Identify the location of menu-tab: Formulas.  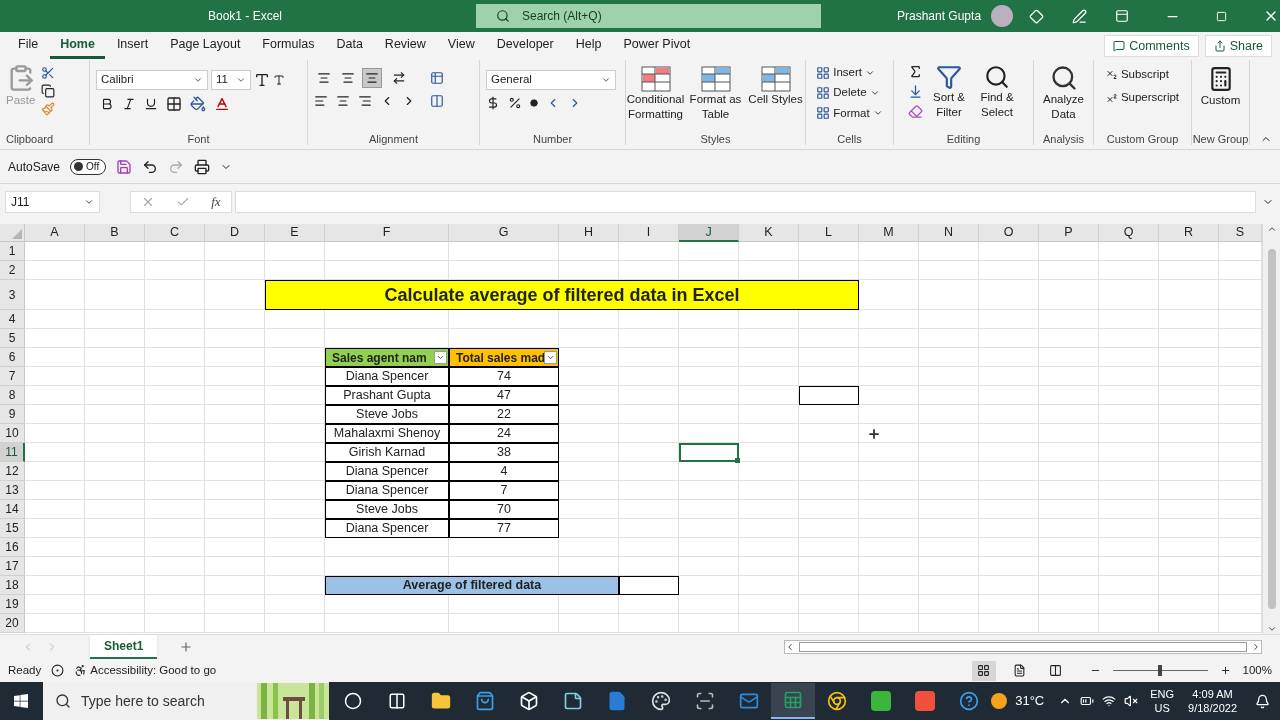
(288, 46).